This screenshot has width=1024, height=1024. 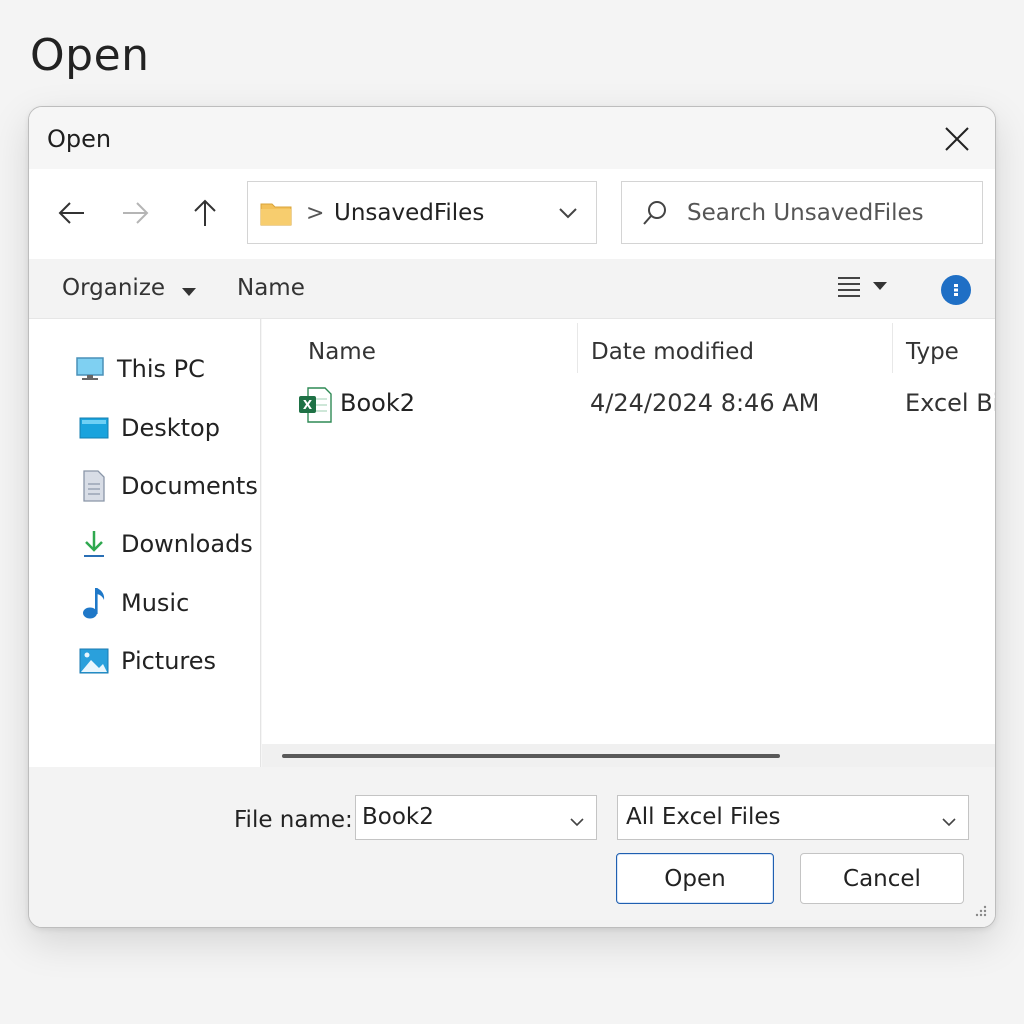 I want to click on dialog-title: Open, so click(x=79, y=139).